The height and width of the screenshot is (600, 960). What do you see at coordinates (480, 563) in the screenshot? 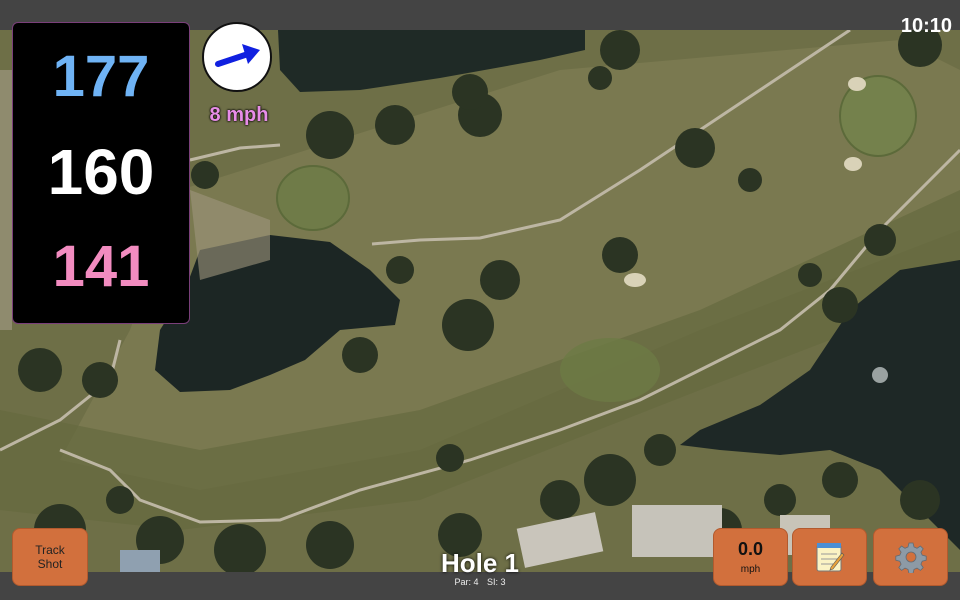
I see `hole-title: Hole 1` at bounding box center [480, 563].